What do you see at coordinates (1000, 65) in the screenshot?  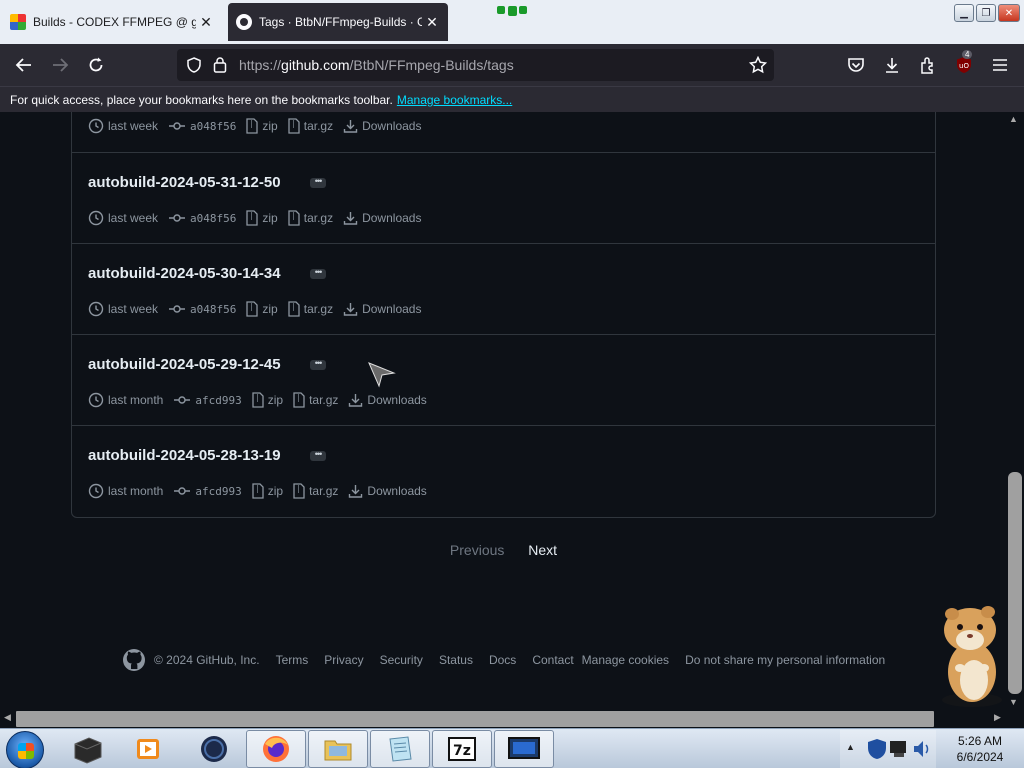 I see `hamburger-menu-icon` at bounding box center [1000, 65].